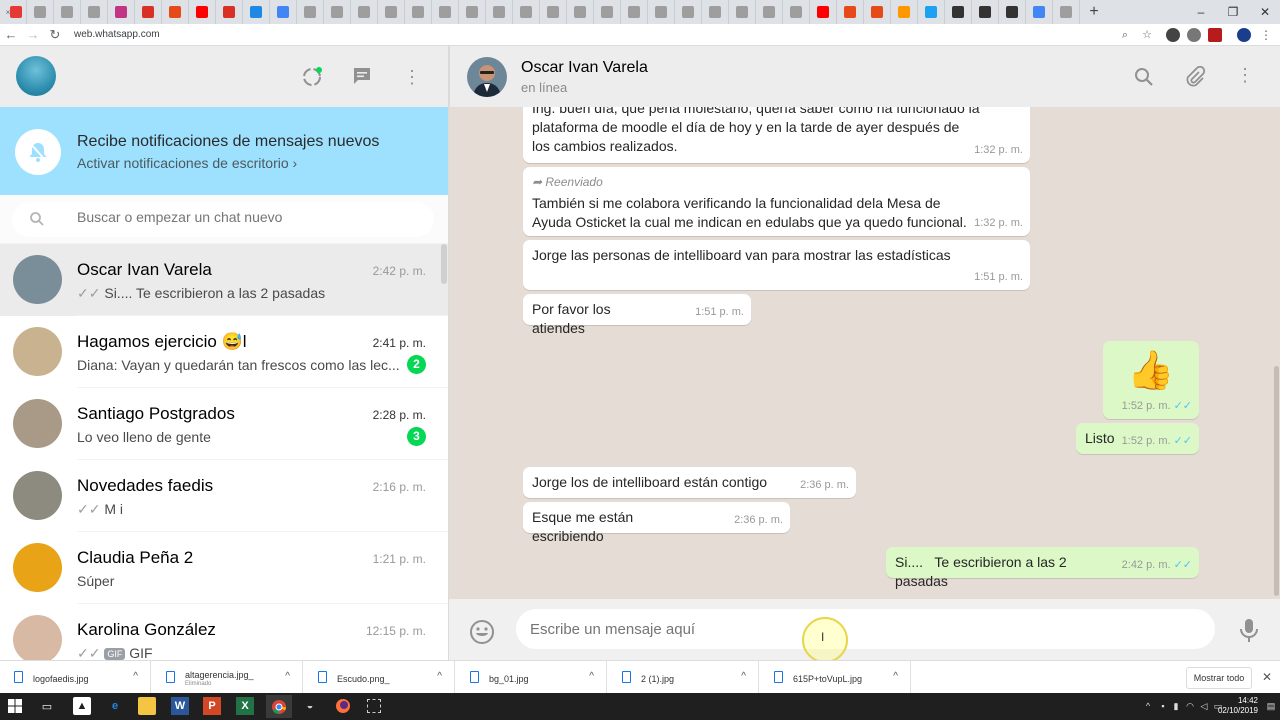  Describe the element at coordinates (1271, 706) in the screenshot. I see `notifications-icon: ▤` at that location.